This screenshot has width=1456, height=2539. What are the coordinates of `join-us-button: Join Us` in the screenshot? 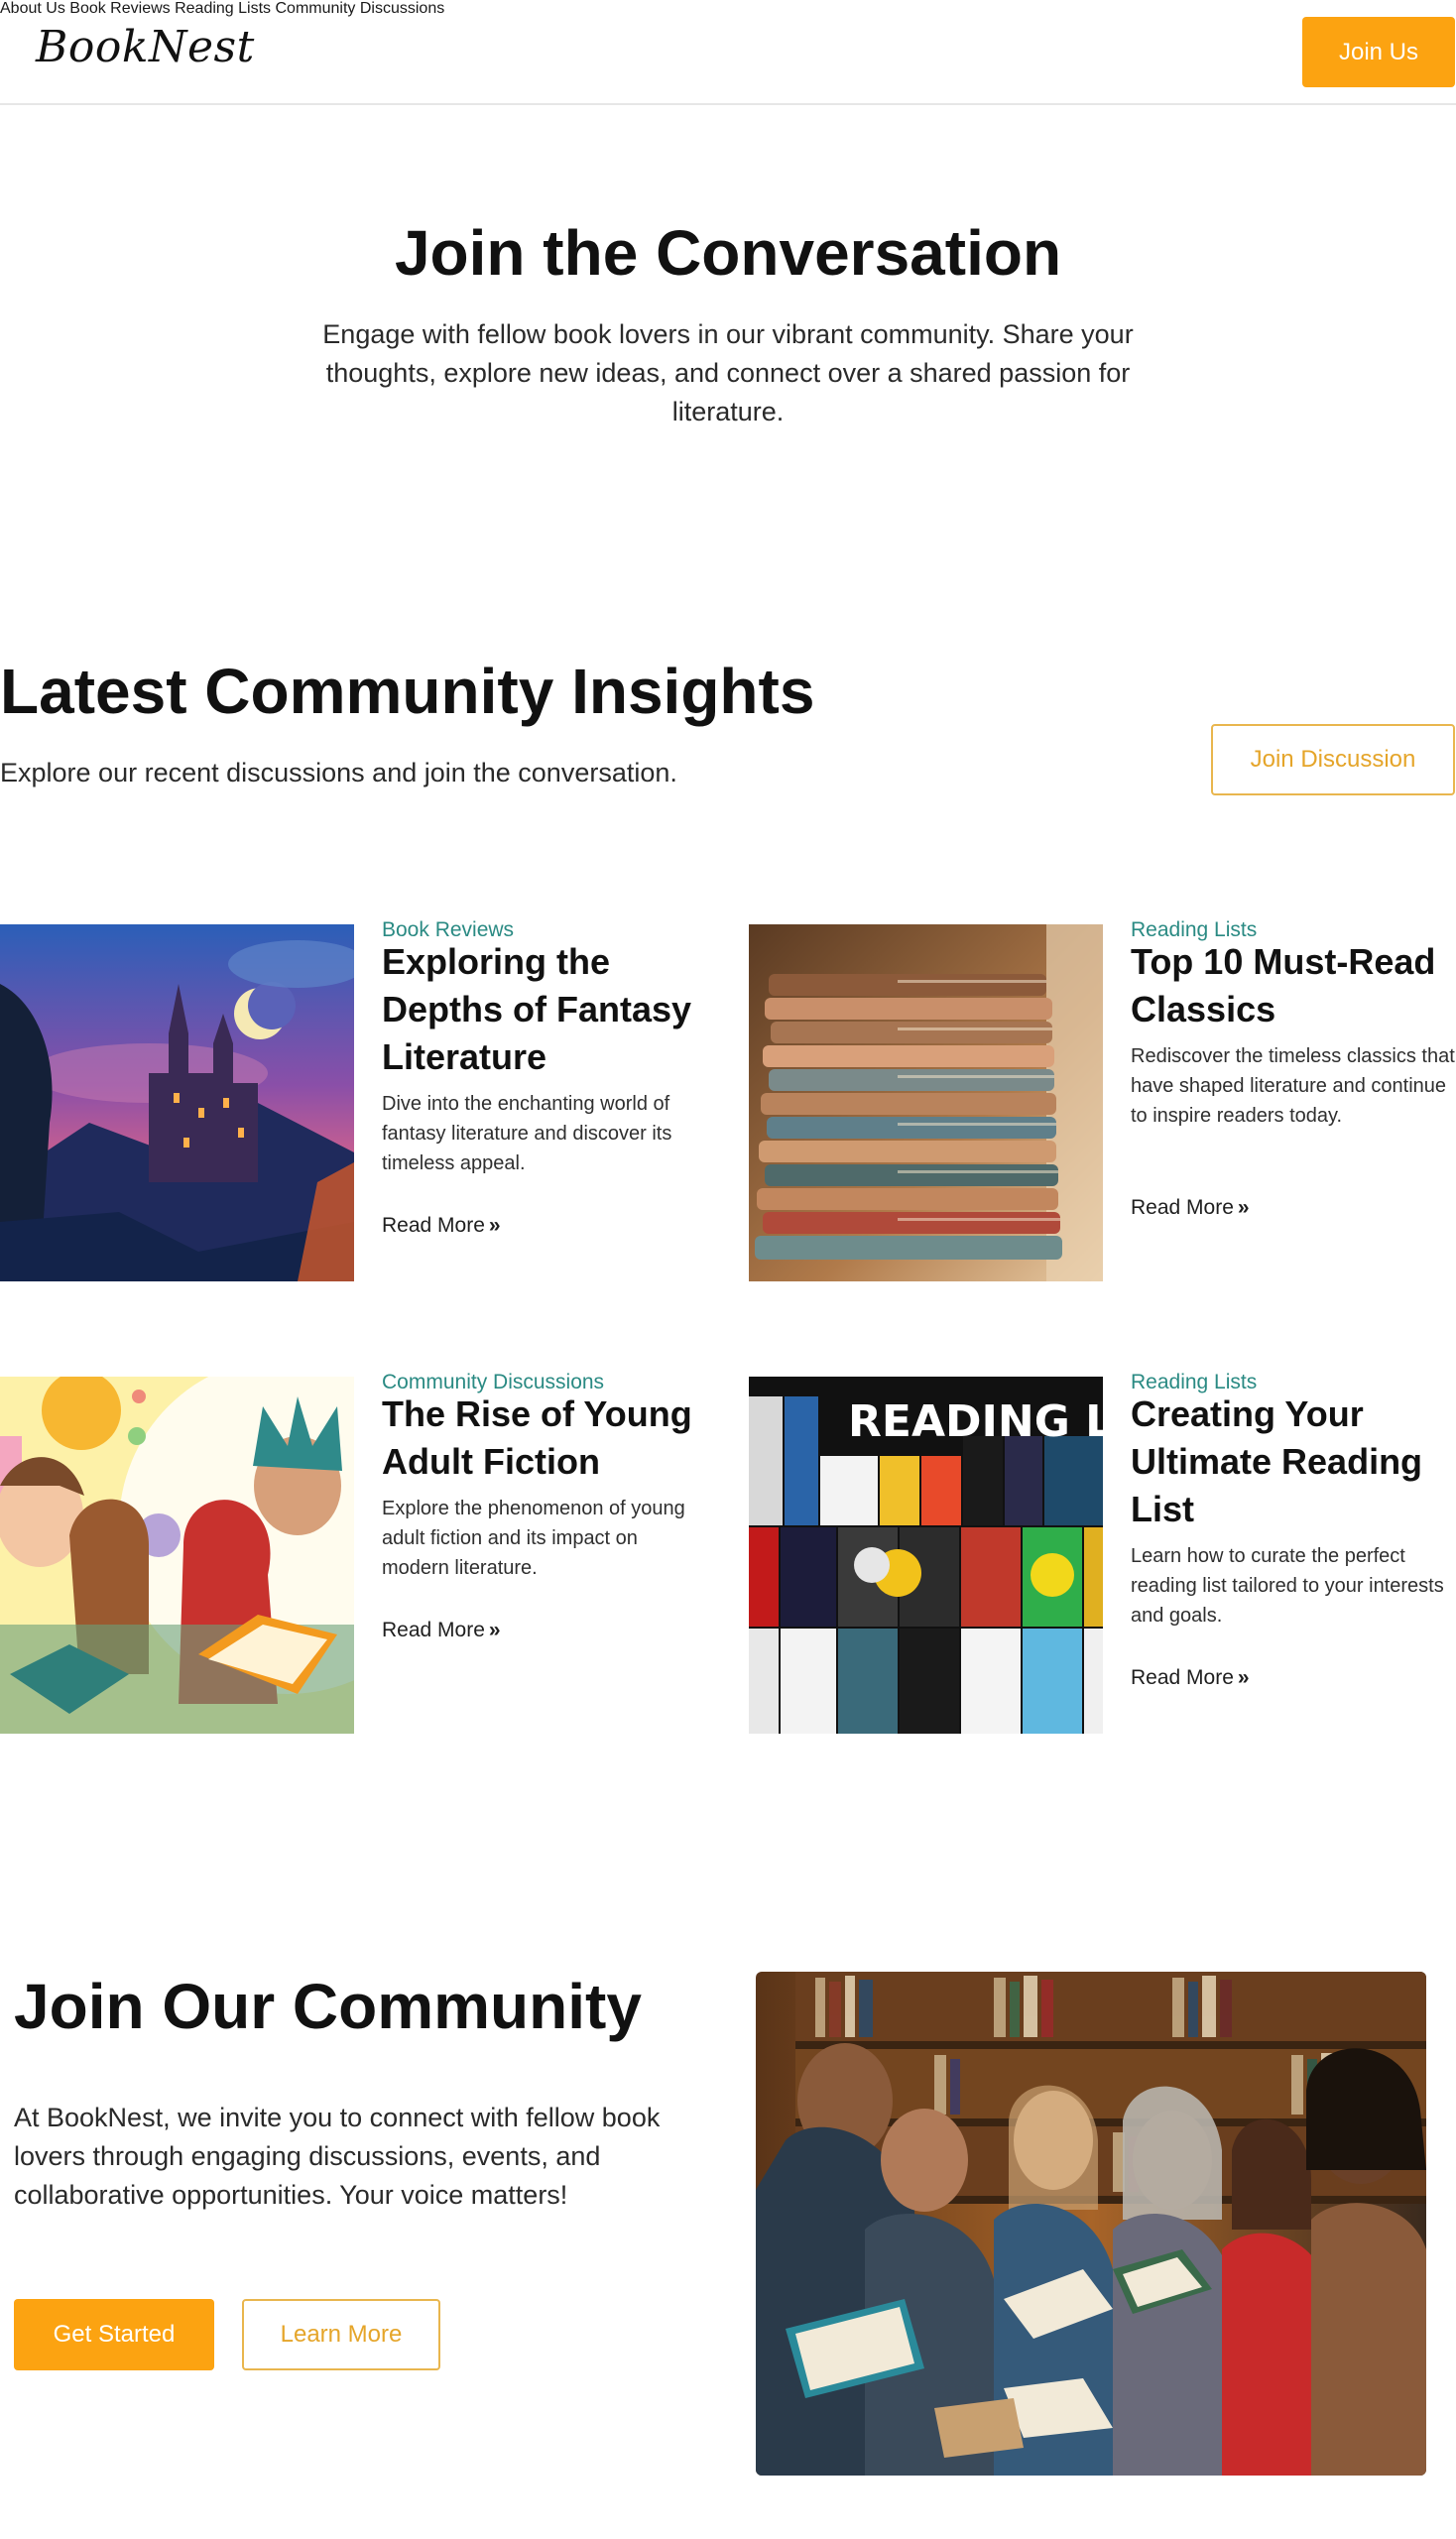 It's located at (1378, 52).